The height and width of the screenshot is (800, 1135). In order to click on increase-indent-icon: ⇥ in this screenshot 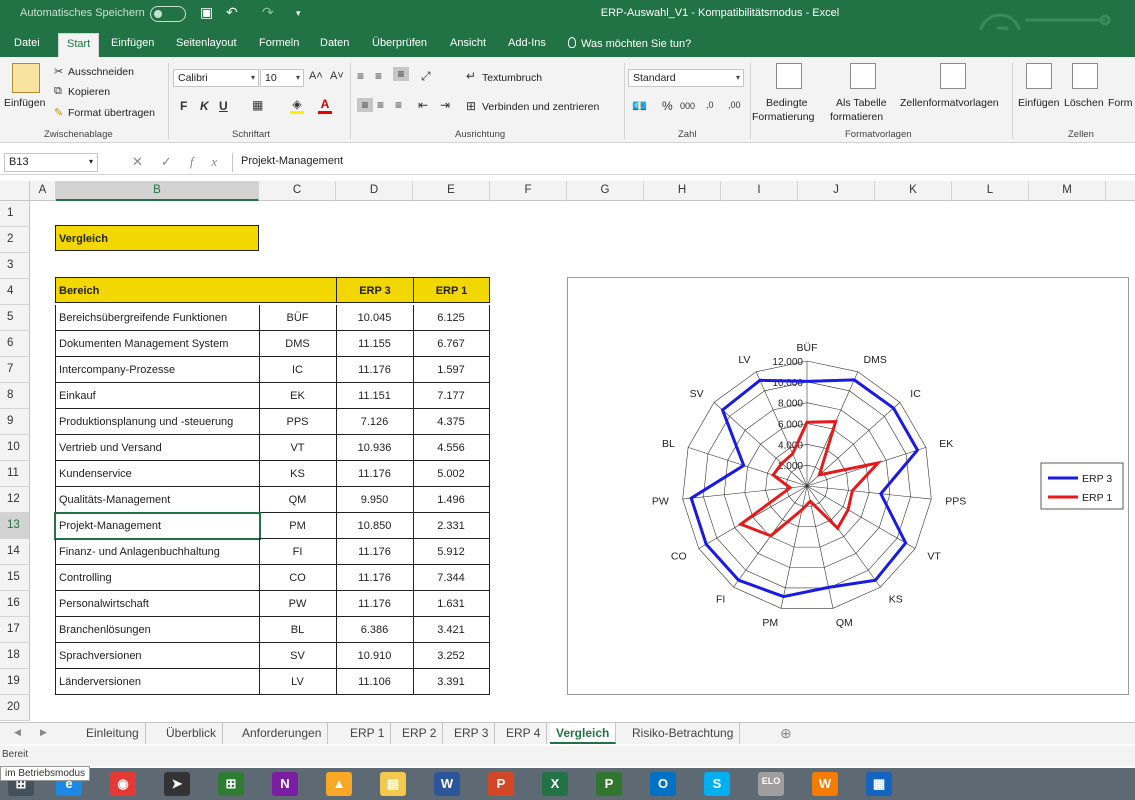, I will do `click(445, 105)`.